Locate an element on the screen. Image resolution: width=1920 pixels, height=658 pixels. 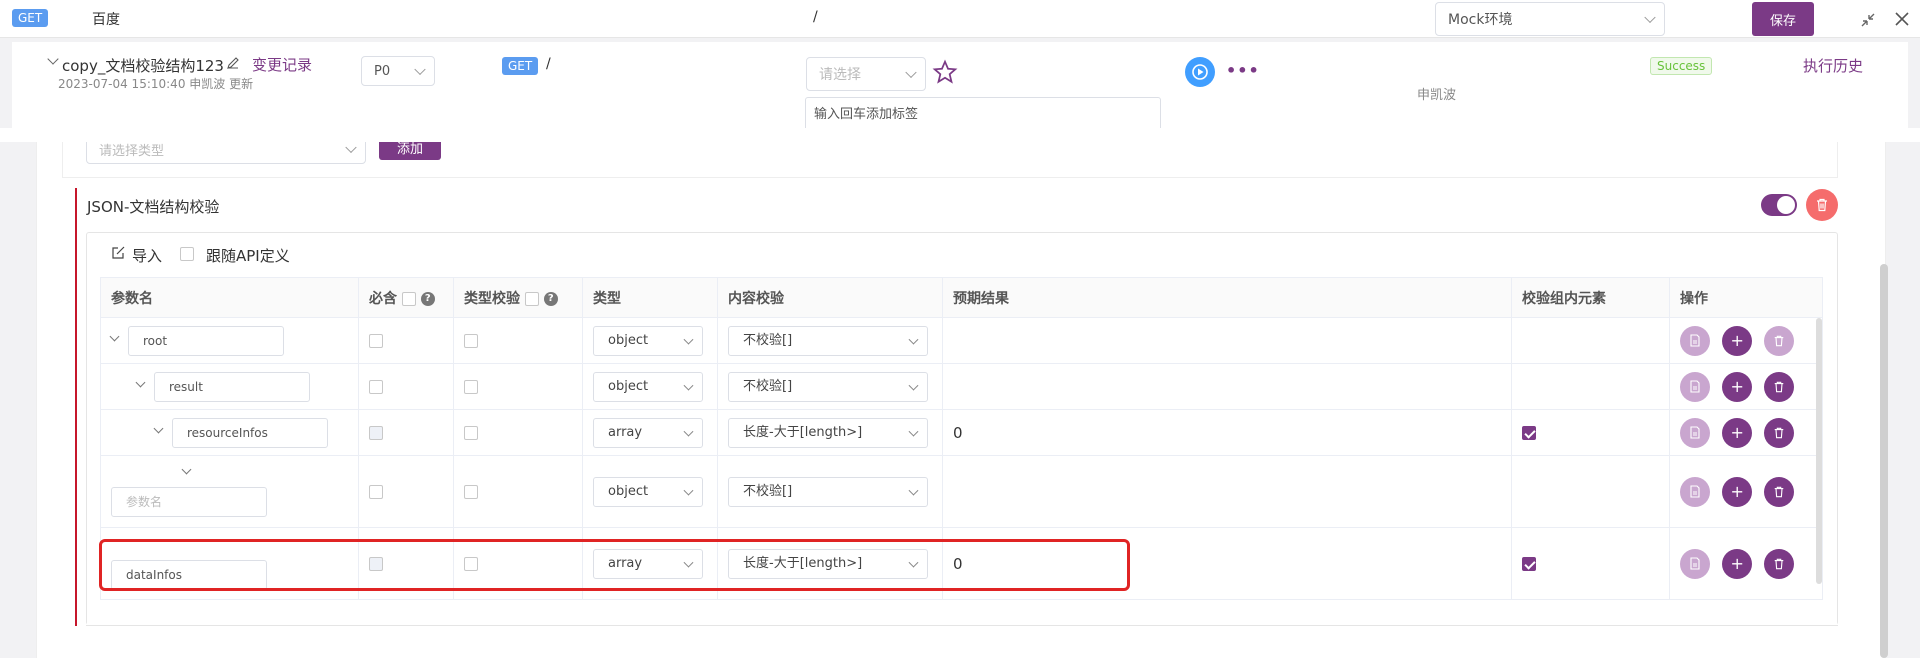
required-all-checkbox is located at coordinates (408, 298).